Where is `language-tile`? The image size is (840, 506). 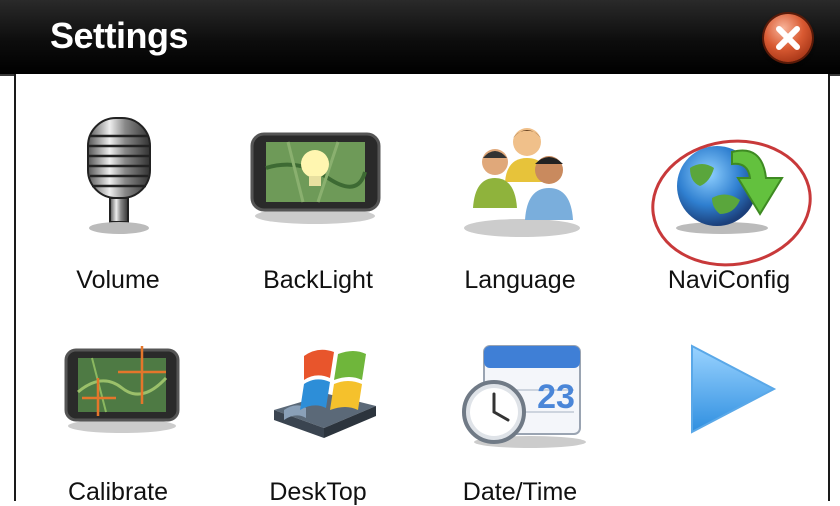
language-tile is located at coordinates (522, 180).